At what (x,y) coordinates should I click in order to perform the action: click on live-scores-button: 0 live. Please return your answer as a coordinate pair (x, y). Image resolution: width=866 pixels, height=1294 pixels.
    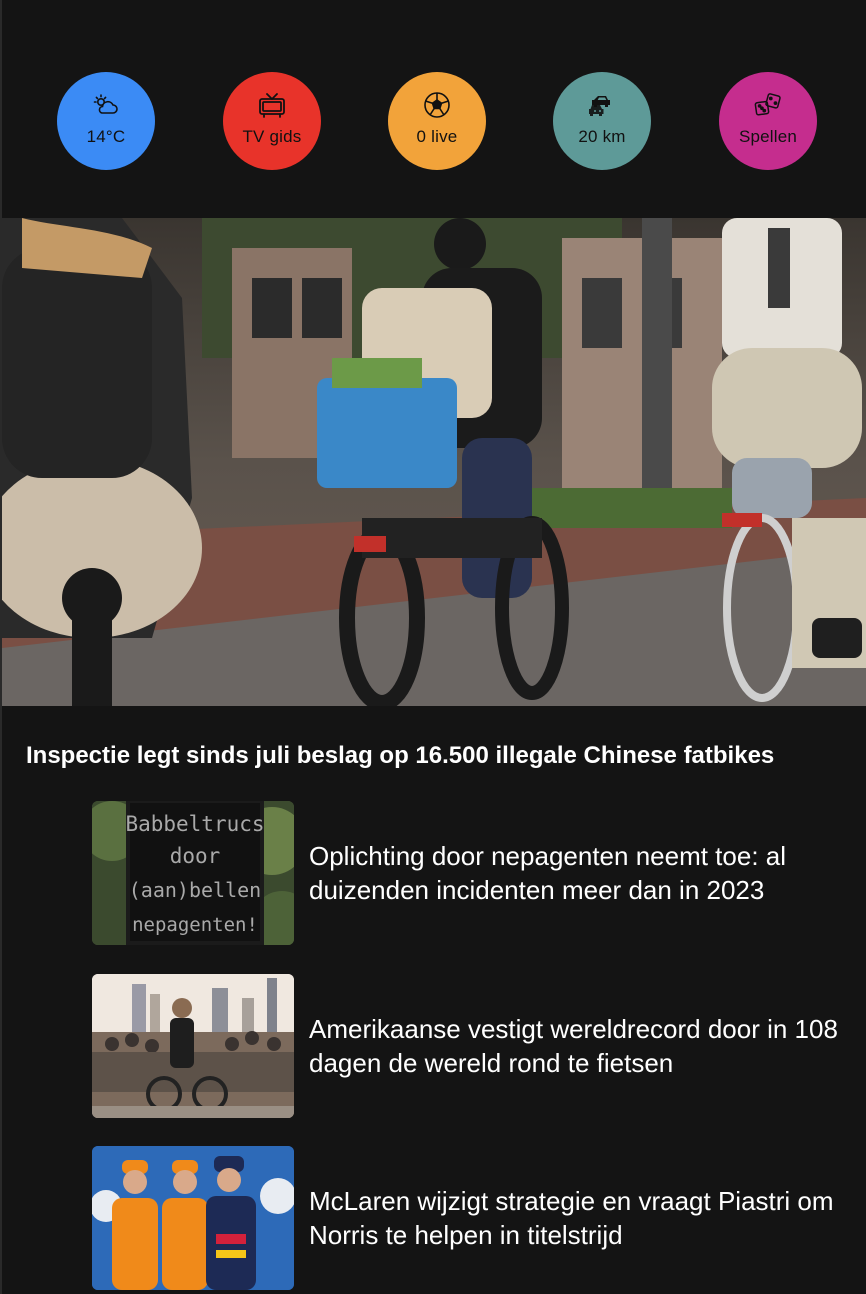
    Looking at the image, I should click on (437, 121).